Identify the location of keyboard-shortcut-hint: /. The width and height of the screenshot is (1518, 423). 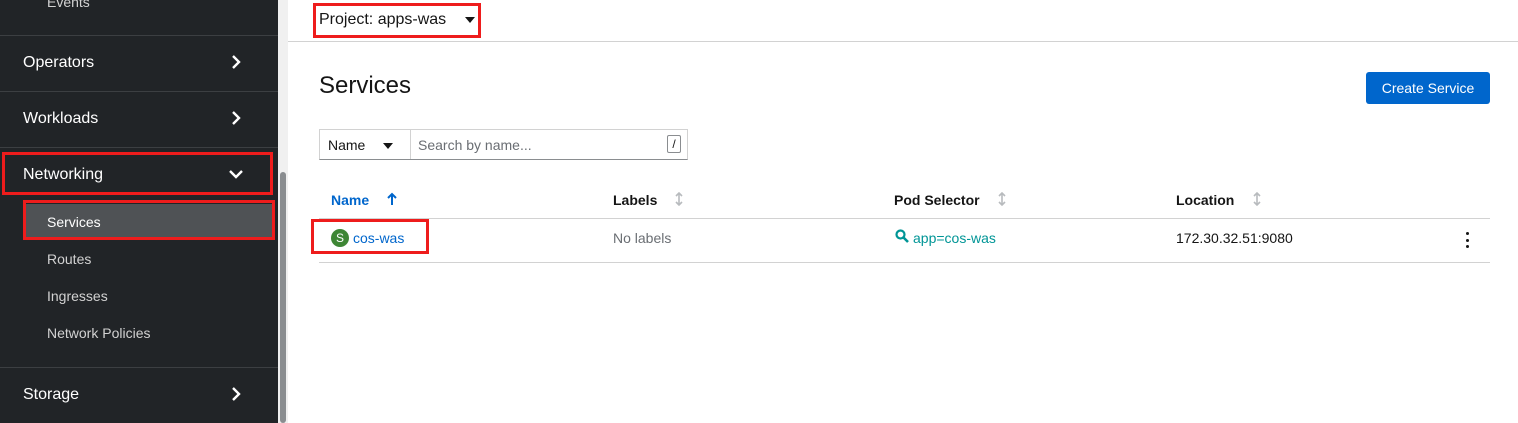
(674, 144).